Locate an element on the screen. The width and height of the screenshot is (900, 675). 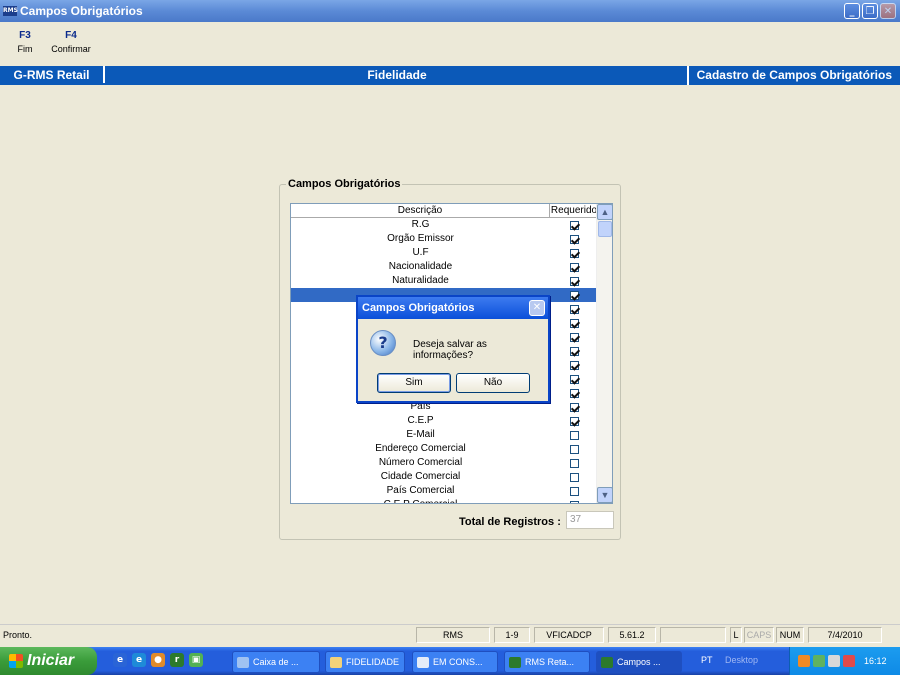
list-item: Naturalidade is located at coordinates (444, 281).